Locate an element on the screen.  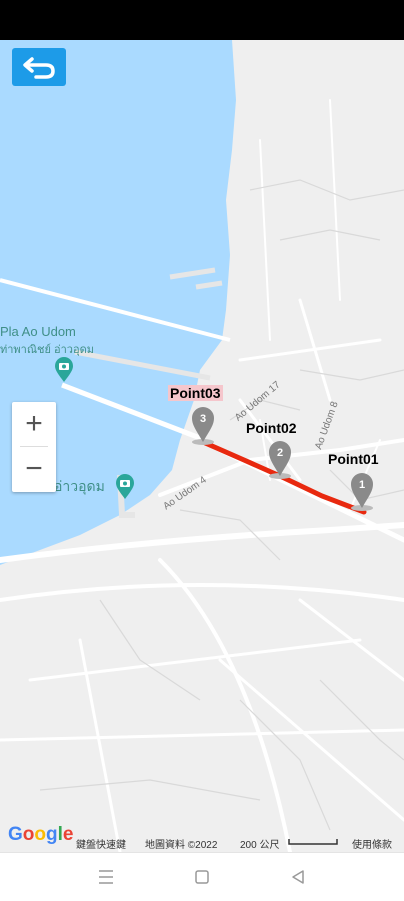
scale-bar is located at coordinates (313, 842).